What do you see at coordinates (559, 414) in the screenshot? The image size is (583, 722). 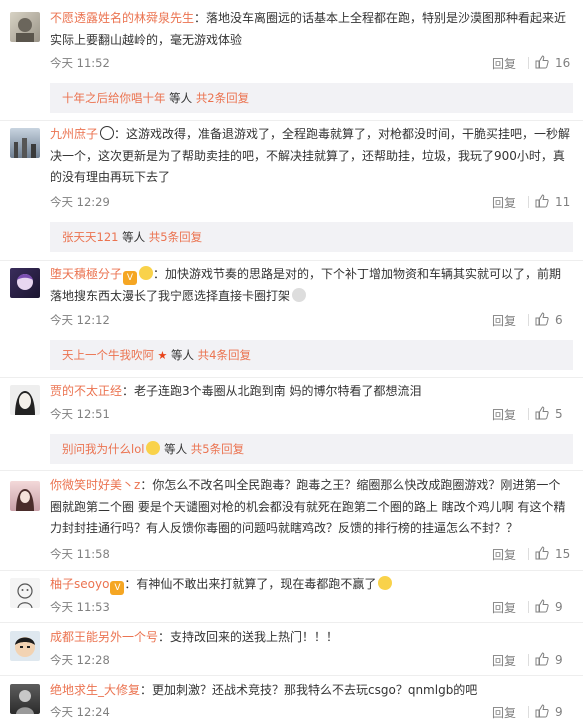 I see `like-count: 5` at bounding box center [559, 414].